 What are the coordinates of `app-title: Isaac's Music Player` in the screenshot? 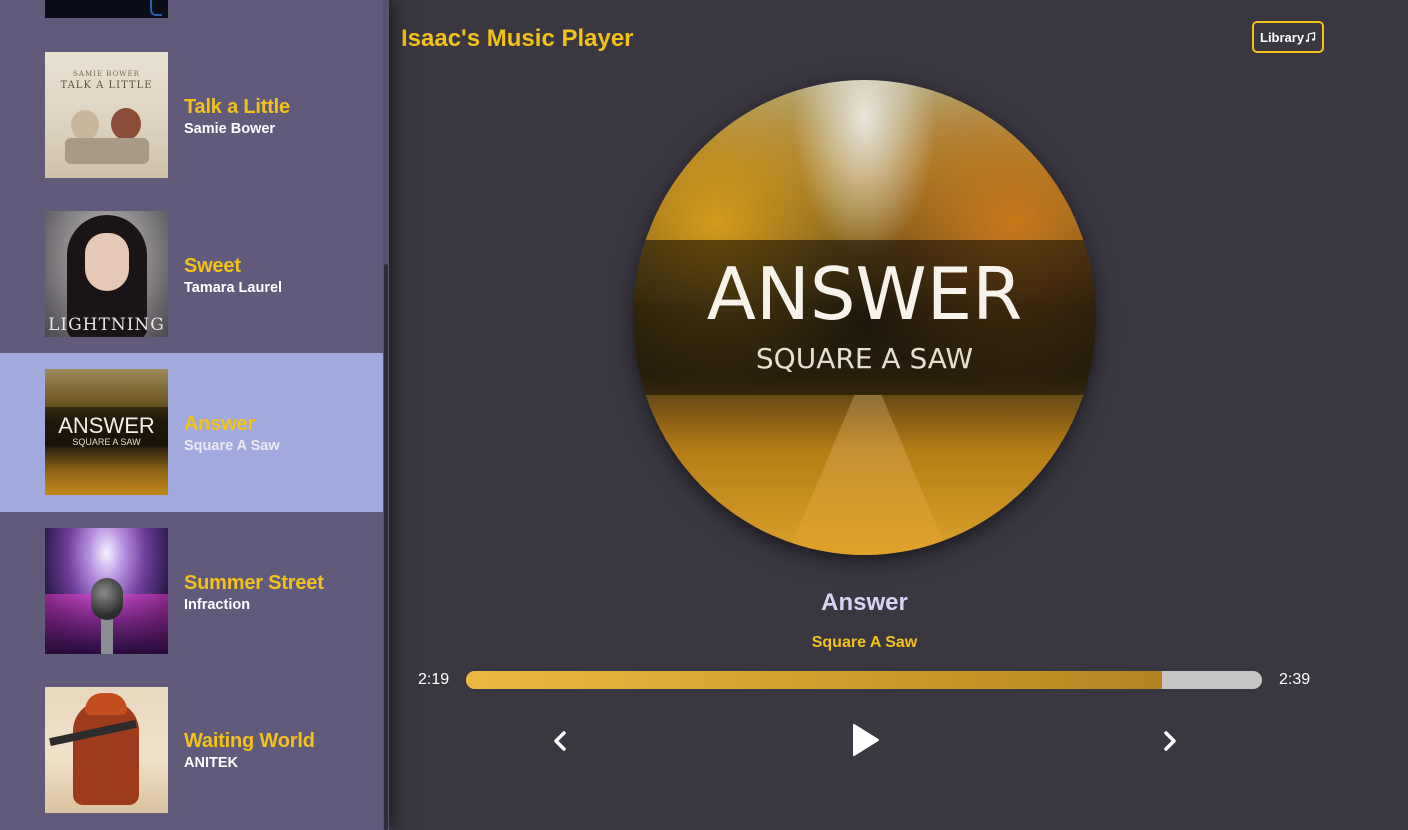 It's located at (517, 38).